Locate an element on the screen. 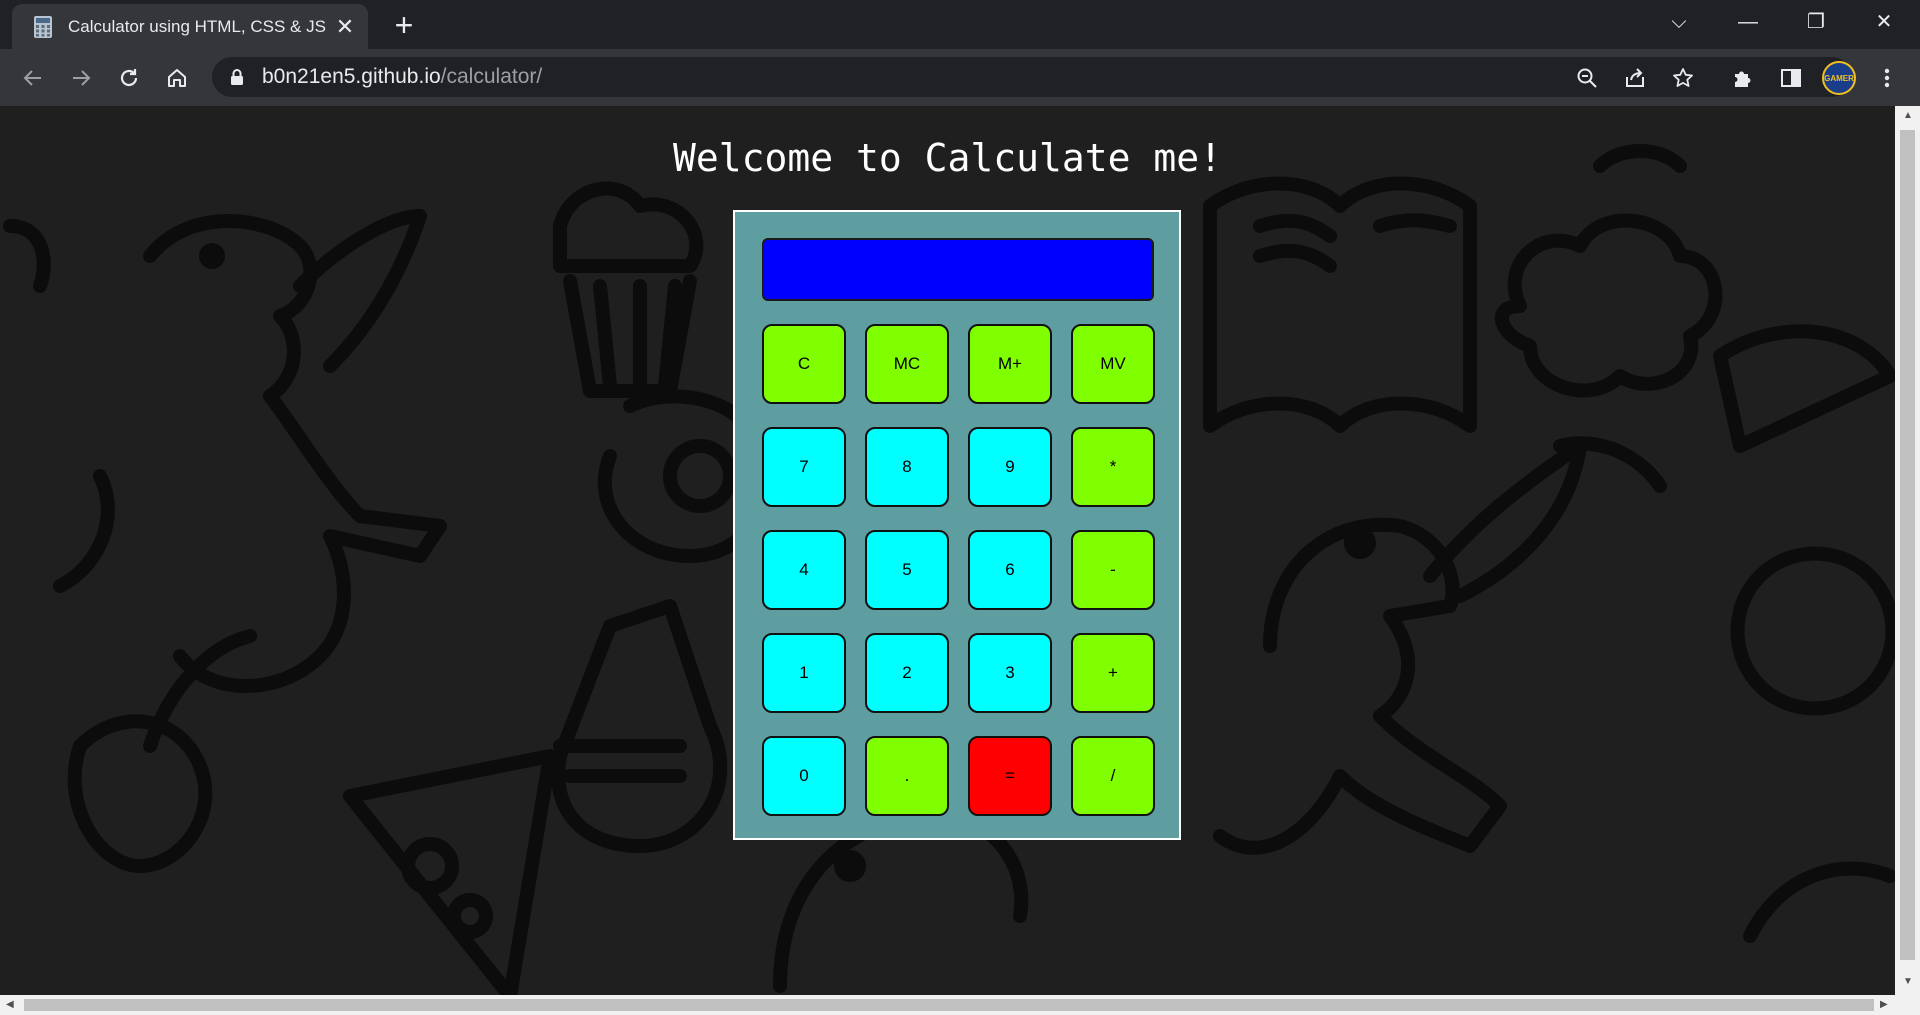 The width and height of the screenshot is (1920, 1015). digit-1-button: 1 is located at coordinates (804, 673).